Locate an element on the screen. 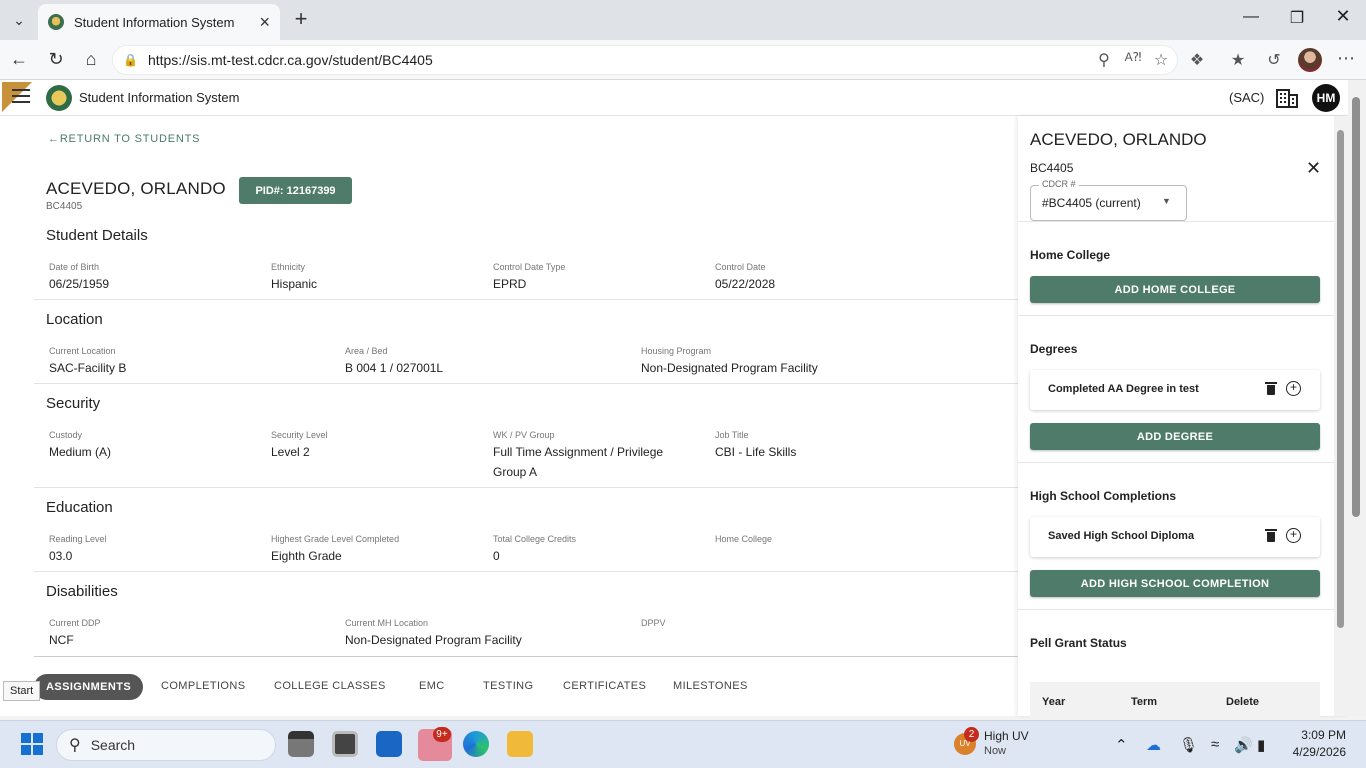  new-tab-icon: + is located at coordinates (301, 20).